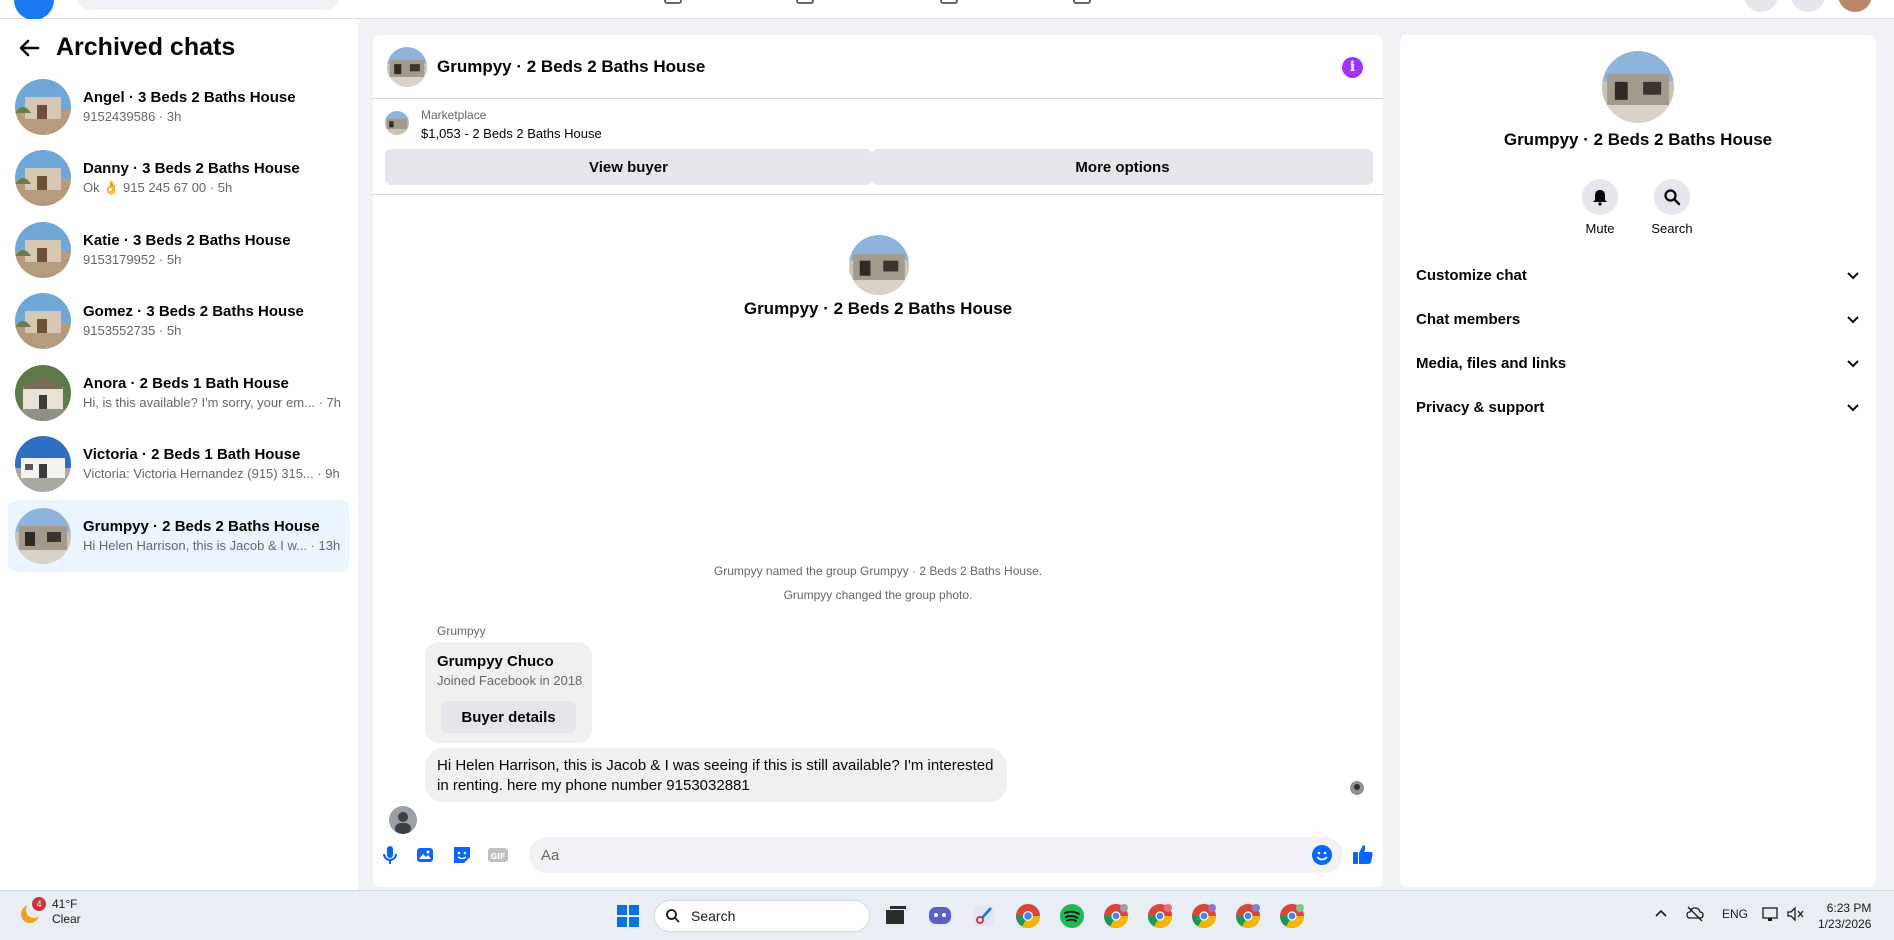  What do you see at coordinates (1771, 914) in the screenshot?
I see `network-icon` at bounding box center [1771, 914].